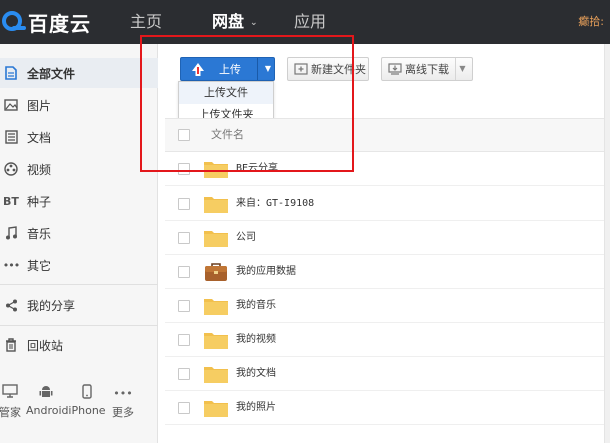  What do you see at coordinates (79, 233) in the screenshot?
I see `sidebar-item-music: 音乐` at bounding box center [79, 233].